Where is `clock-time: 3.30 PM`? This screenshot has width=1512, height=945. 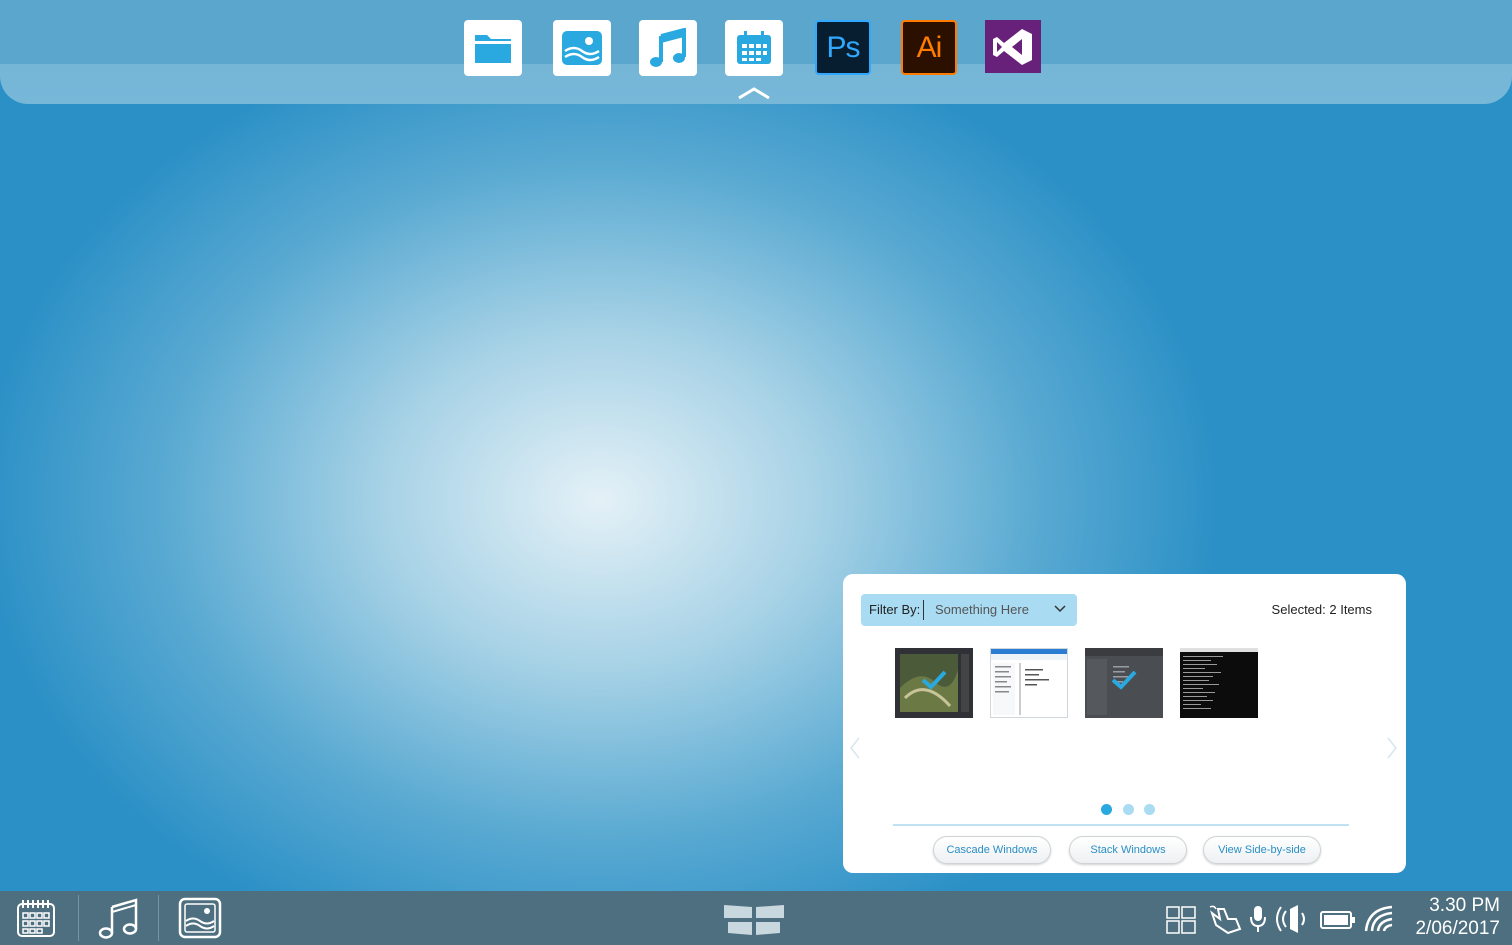 clock-time: 3.30 PM is located at coordinates (1464, 906).